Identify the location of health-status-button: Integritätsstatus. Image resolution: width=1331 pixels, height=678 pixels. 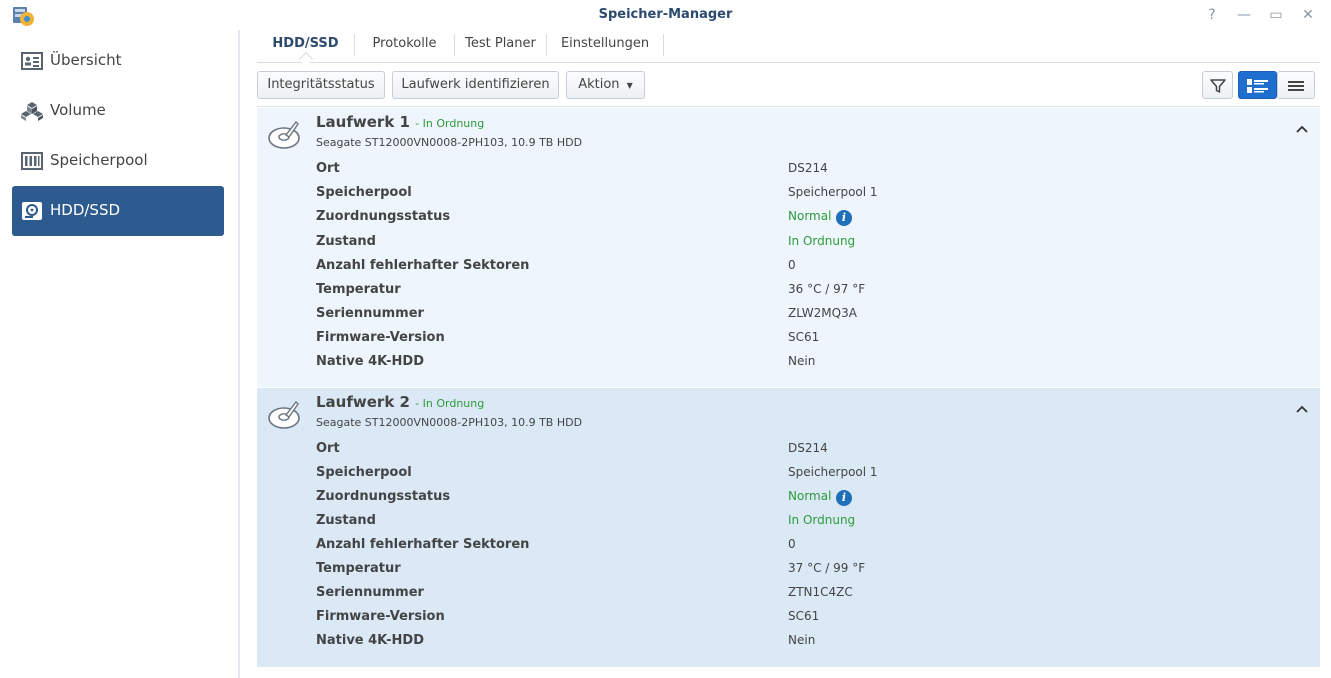
(321, 85).